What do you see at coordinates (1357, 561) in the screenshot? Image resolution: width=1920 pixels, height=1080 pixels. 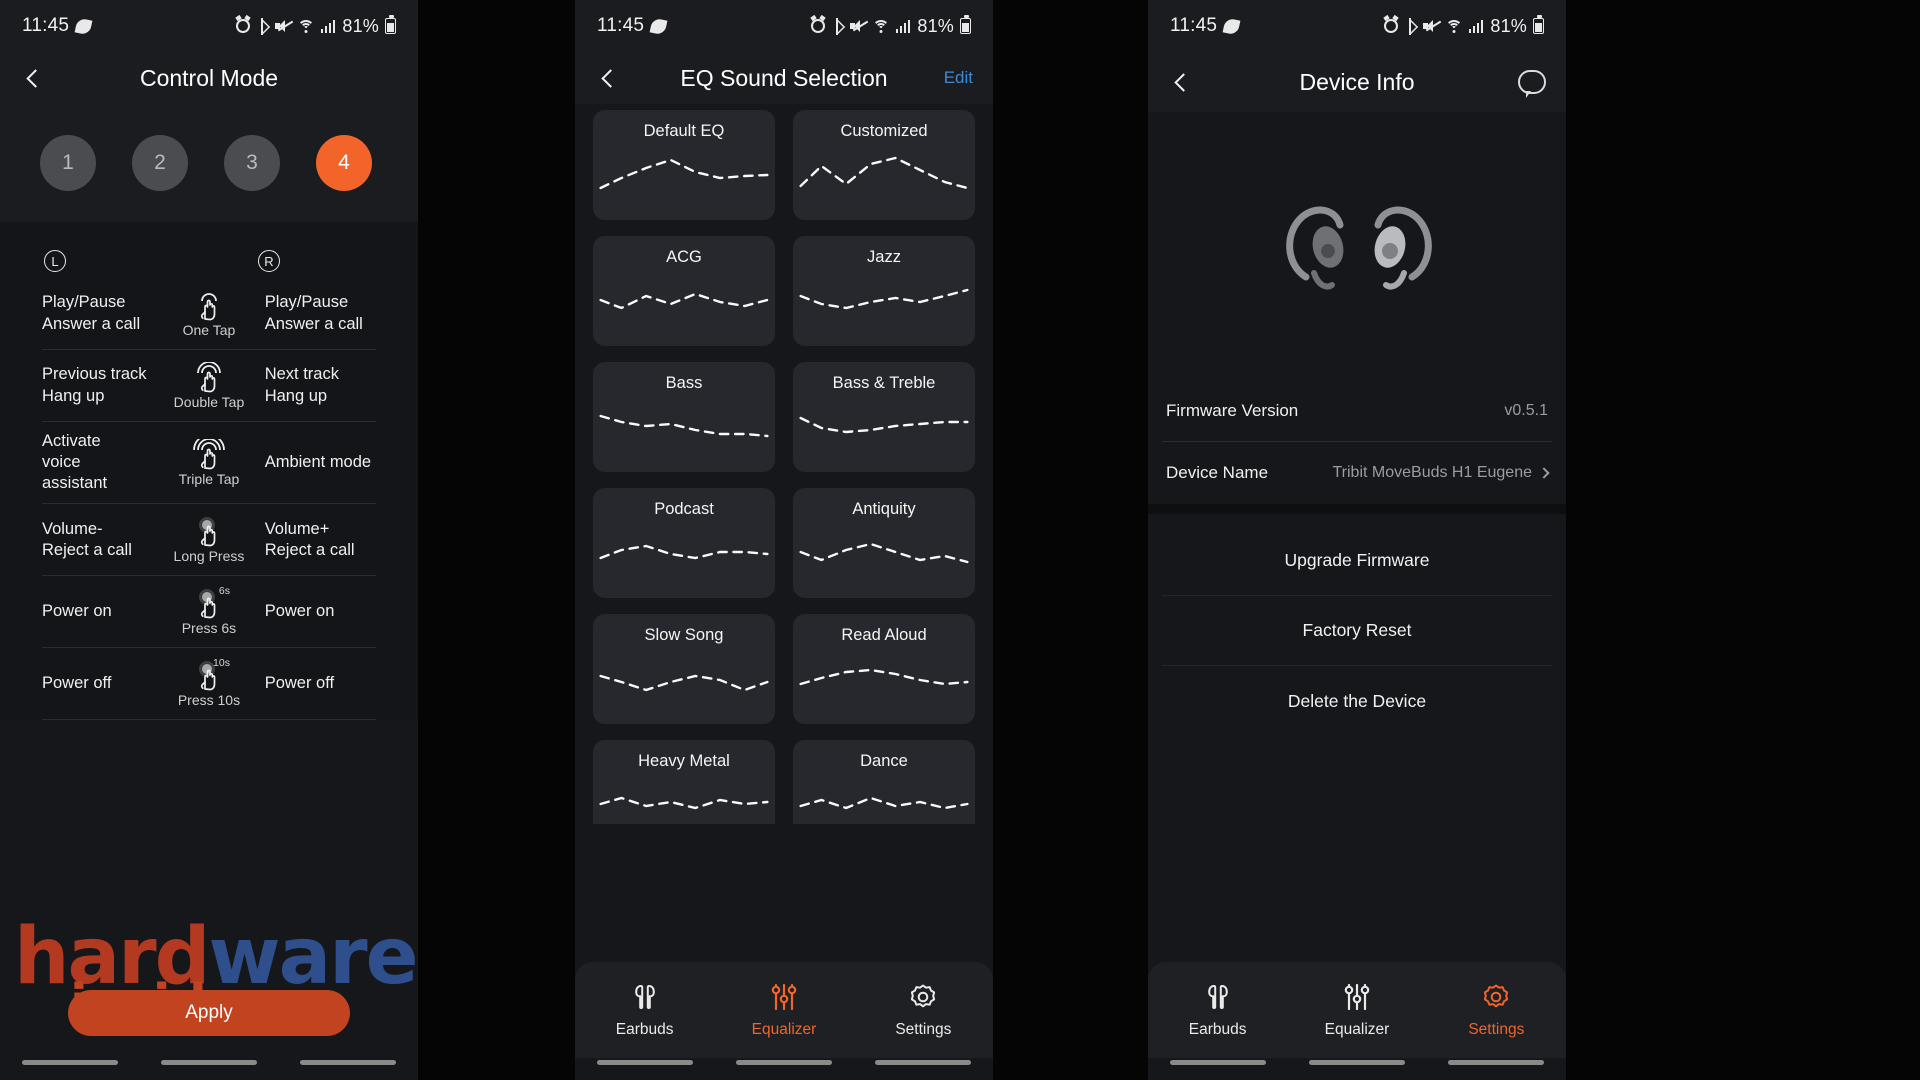 I see `device-action-upgrade-firmware: Upgrade Firmware` at bounding box center [1357, 561].